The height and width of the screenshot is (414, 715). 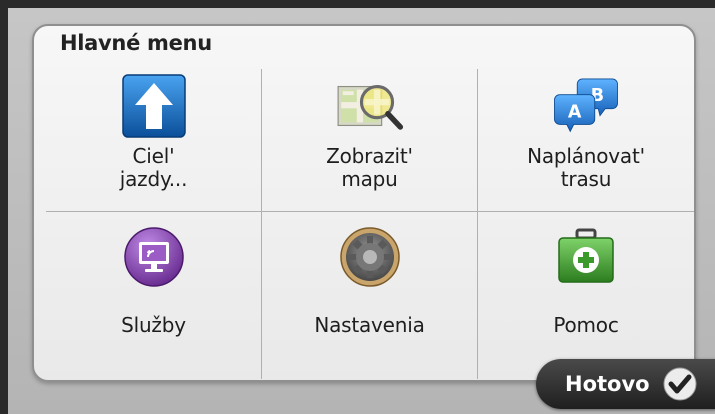 I want to click on menu-item-label: Naplánovat' trasu, so click(x=586, y=167).